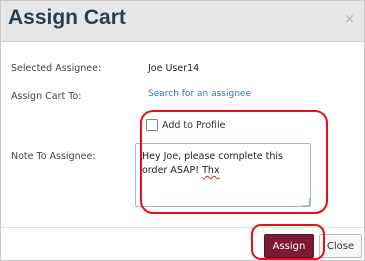  Describe the element at coordinates (306, 202) in the screenshot. I see `resize-grip-icon` at that location.